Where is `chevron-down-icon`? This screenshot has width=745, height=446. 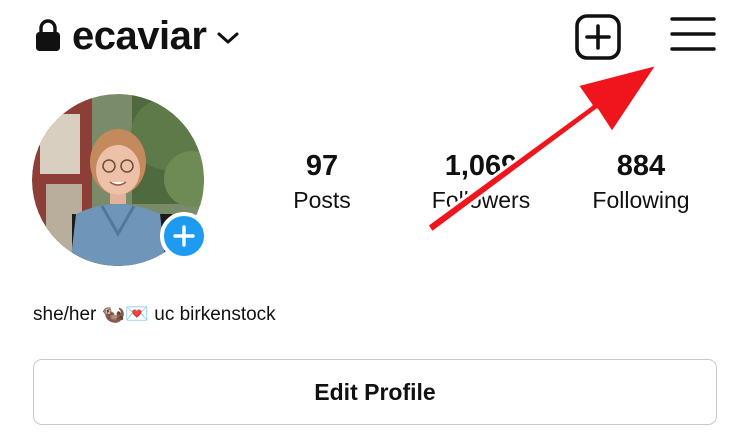 chevron-down-icon is located at coordinates (228, 38).